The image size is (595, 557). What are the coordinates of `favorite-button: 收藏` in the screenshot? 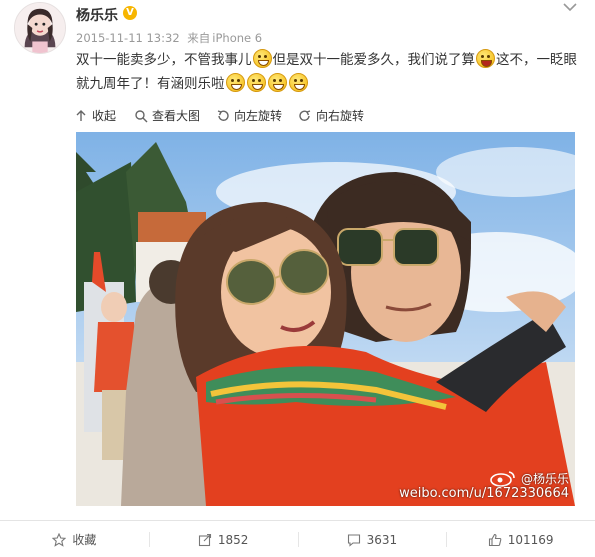 It's located at (74, 539).